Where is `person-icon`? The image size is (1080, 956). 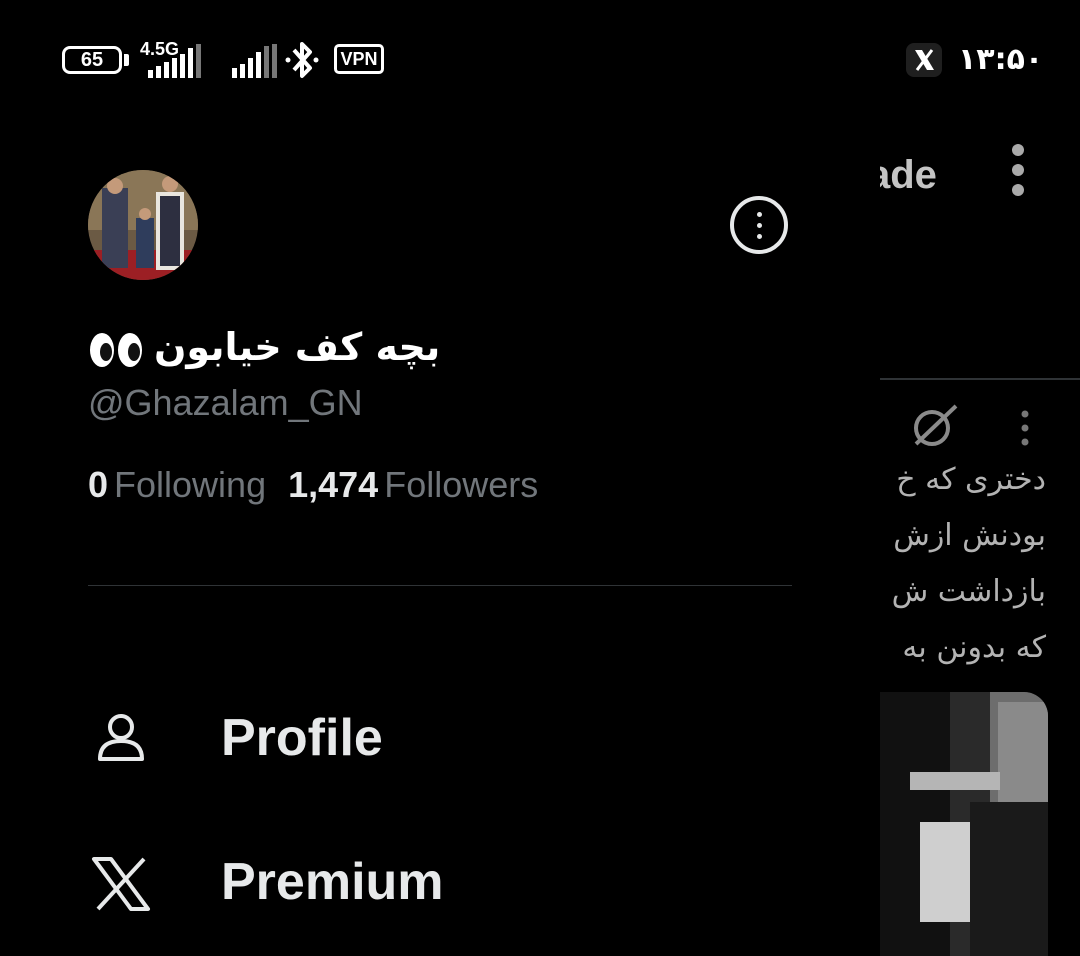 person-icon is located at coordinates (121, 737).